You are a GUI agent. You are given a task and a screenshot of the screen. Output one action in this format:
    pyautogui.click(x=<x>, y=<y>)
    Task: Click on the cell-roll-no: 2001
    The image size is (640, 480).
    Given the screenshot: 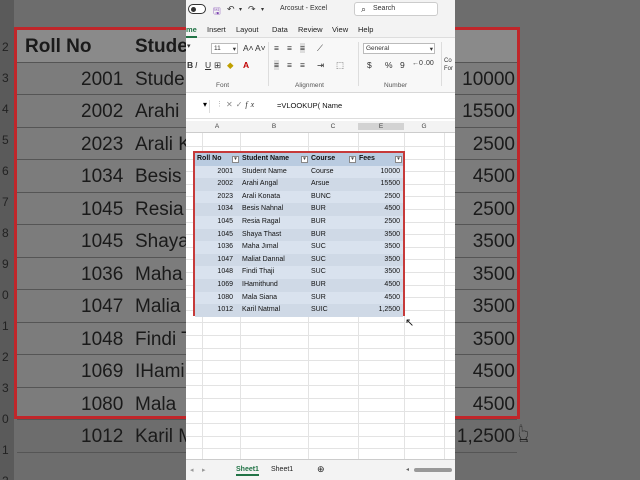 What is the action you would take?
    pyautogui.click(x=225, y=171)
    